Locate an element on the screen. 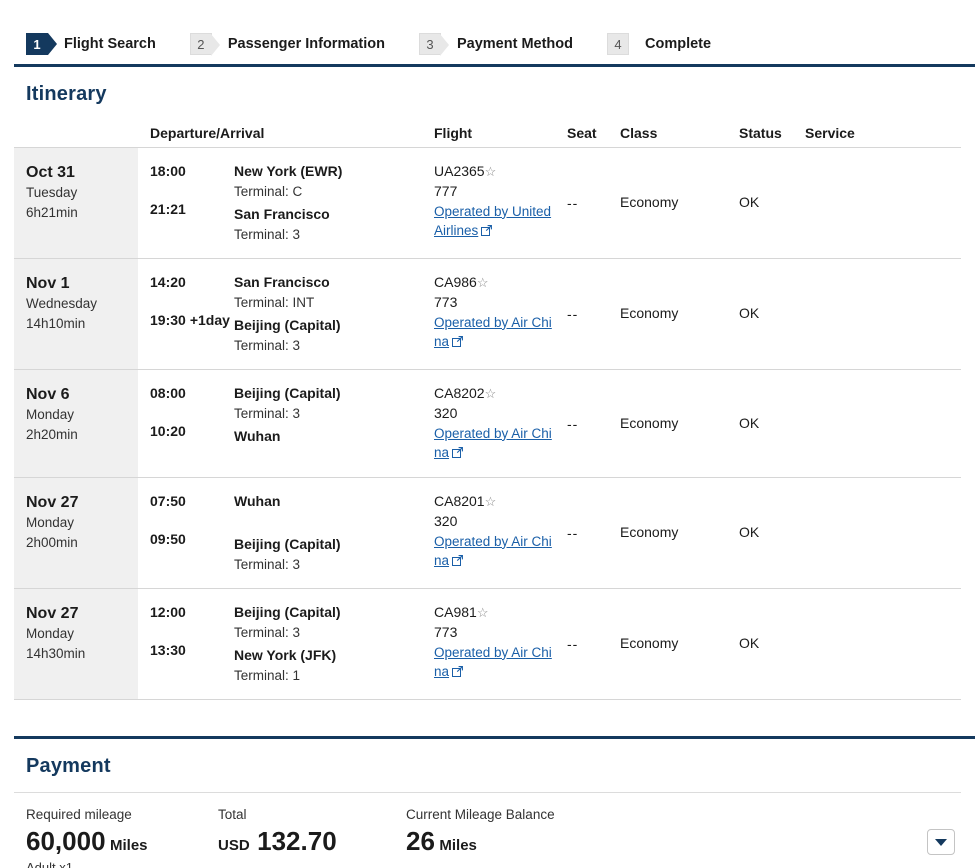 Image resolution: width=975 pixels, height=868 pixels. total-label: Total is located at coordinates (232, 815).